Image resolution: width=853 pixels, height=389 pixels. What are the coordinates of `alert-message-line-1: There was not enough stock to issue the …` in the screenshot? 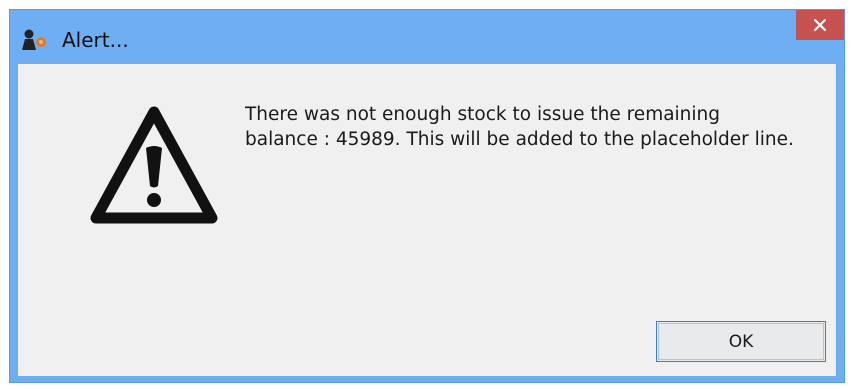 It's located at (483, 114).